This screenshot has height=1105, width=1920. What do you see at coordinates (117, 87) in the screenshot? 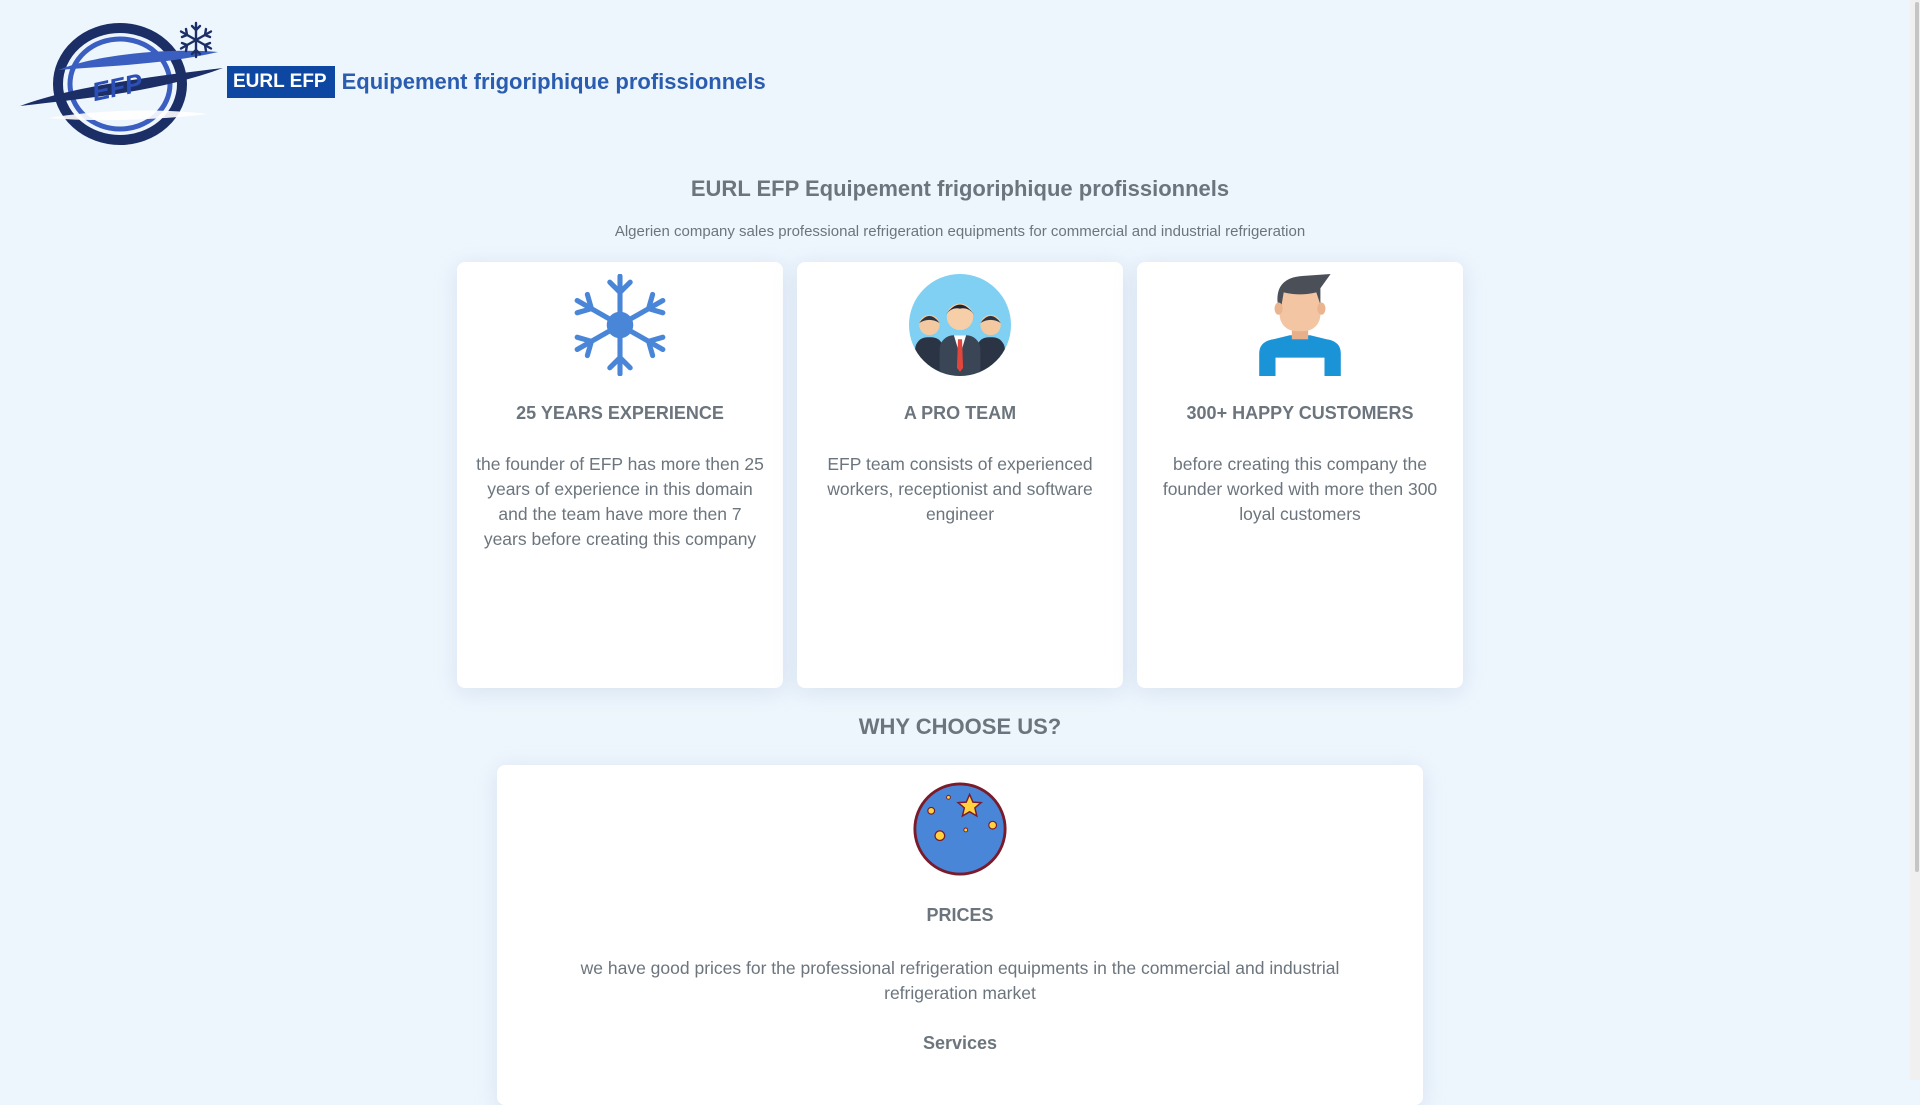
I see `svg-text: EFP` at bounding box center [117, 87].